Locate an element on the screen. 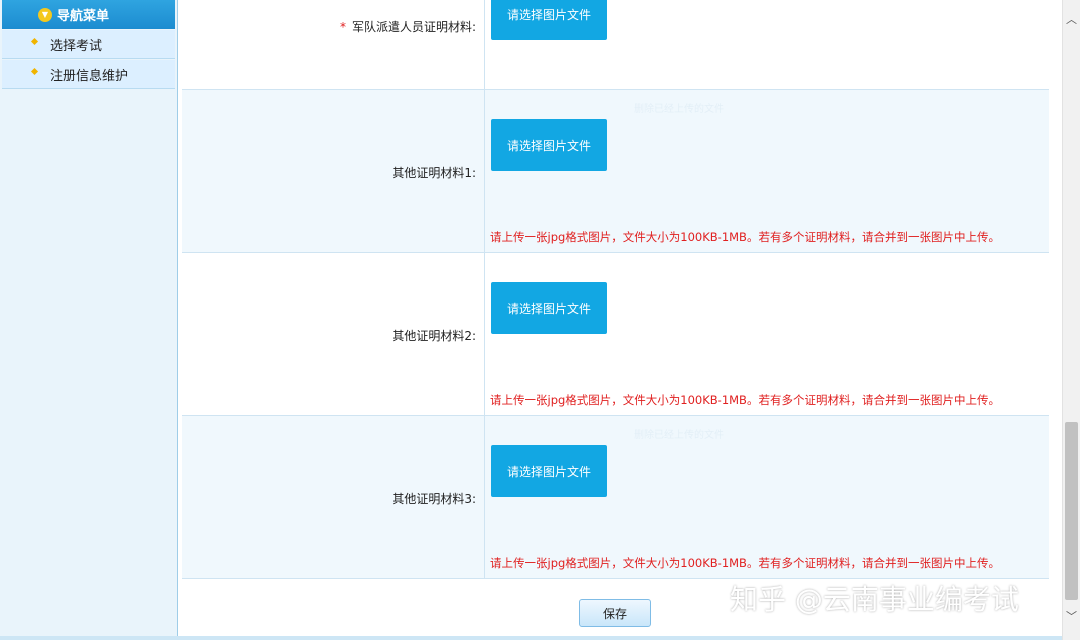  chevron-down-circle-icon: ▼ is located at coordinates (44, 14).